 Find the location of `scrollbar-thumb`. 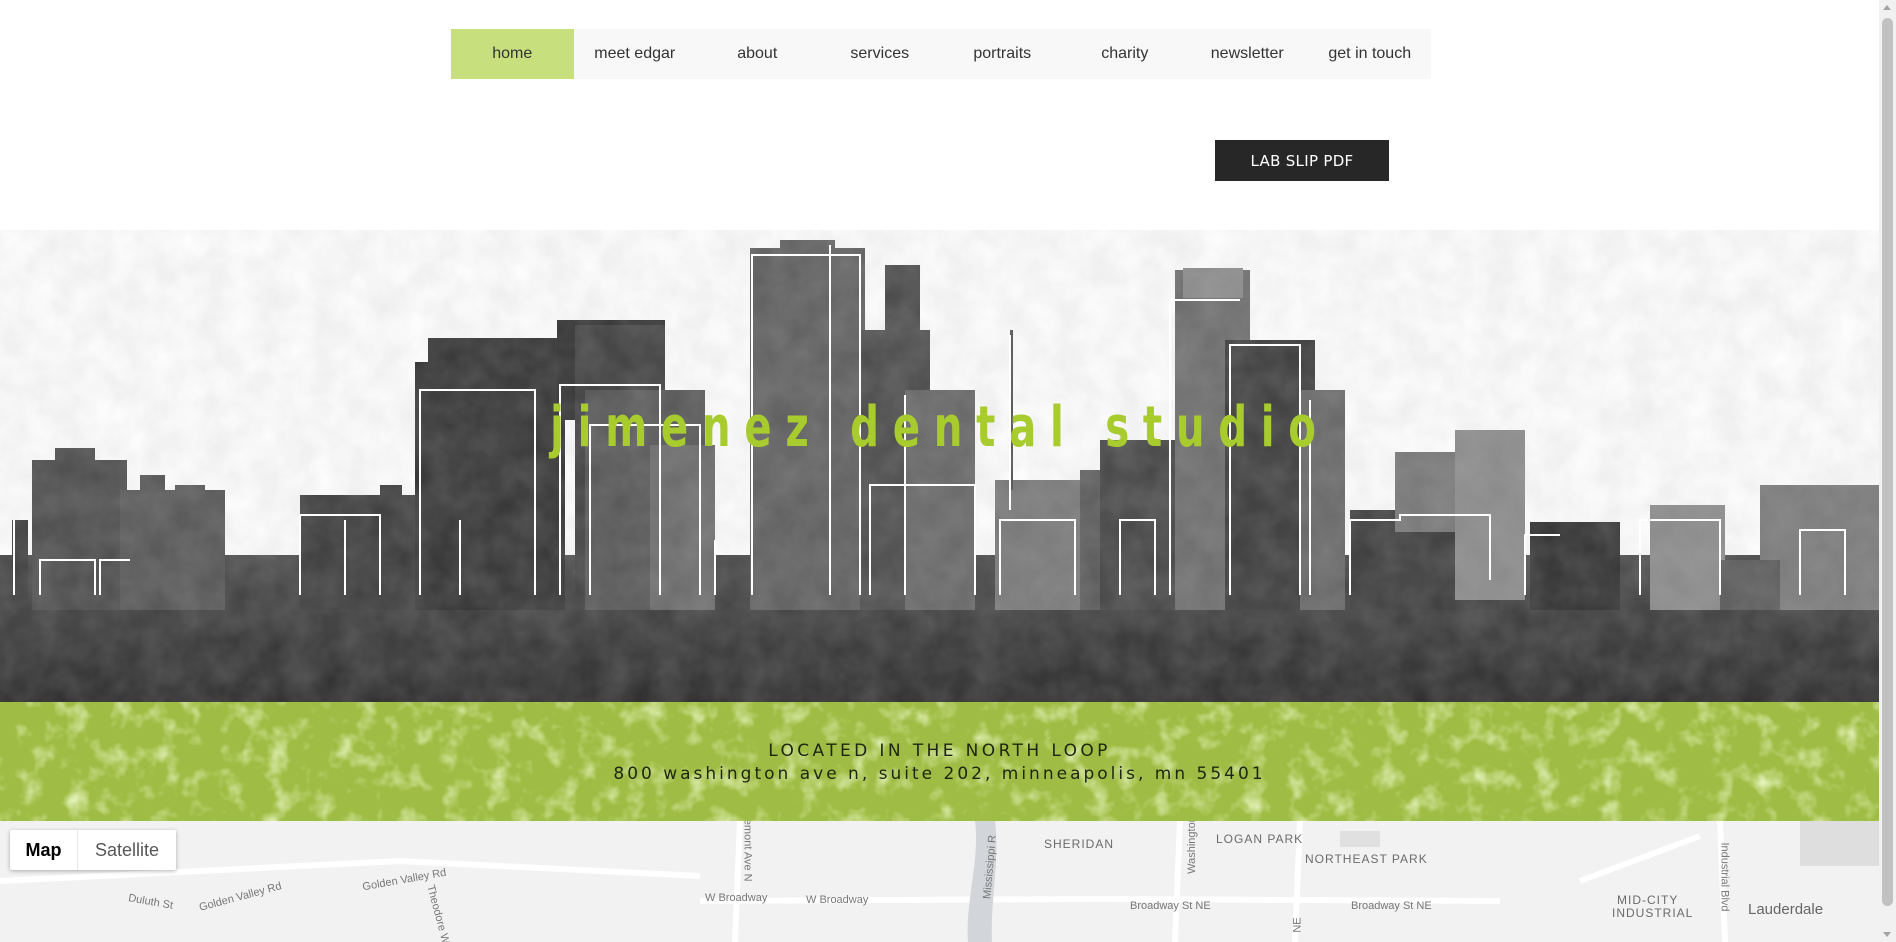

scrollbar-thumb is located at coordinates (1887, 462).